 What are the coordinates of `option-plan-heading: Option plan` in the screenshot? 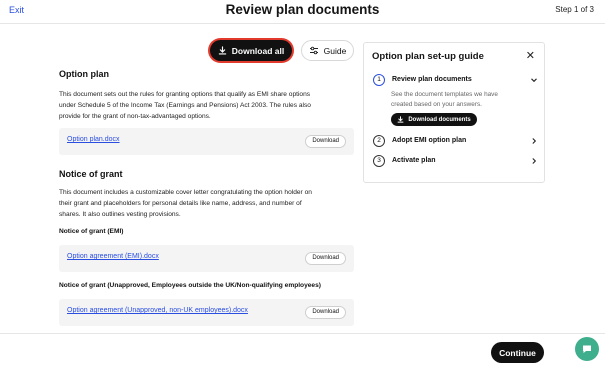 It's located at (84, 74).